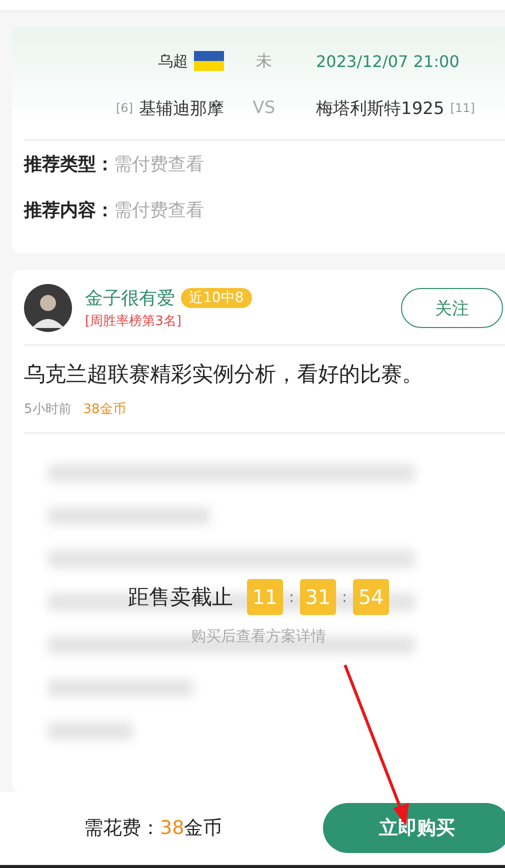  I want to click on post-title: 乌克兰超联赛精彩实例分析，看好的比赛。, so click(224, 374).